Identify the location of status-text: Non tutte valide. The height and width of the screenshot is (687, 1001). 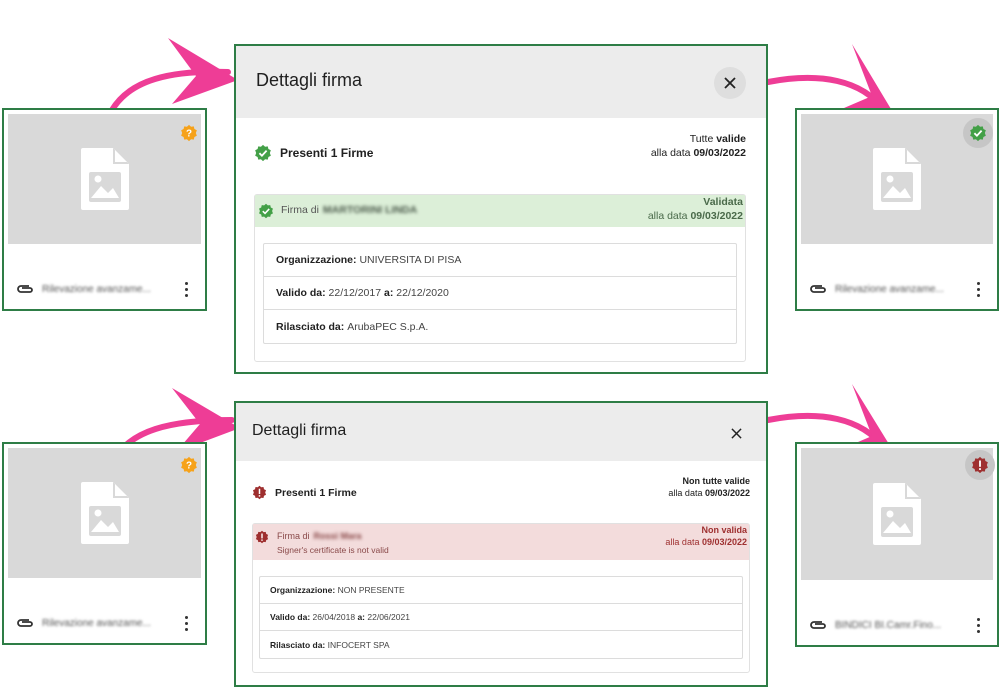
(716, 481).